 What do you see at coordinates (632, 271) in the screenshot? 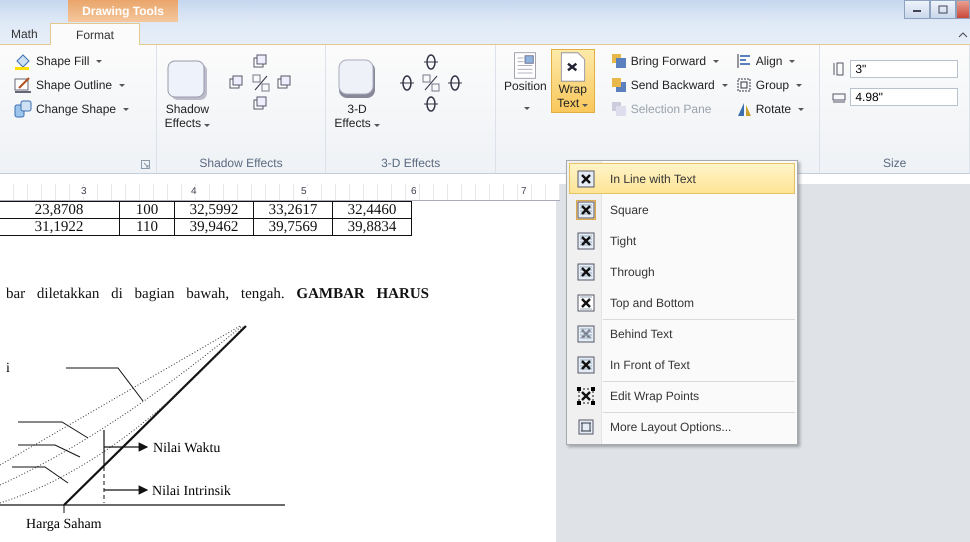
I see `menu-item-label: Through` at bounding box center [632, 271].